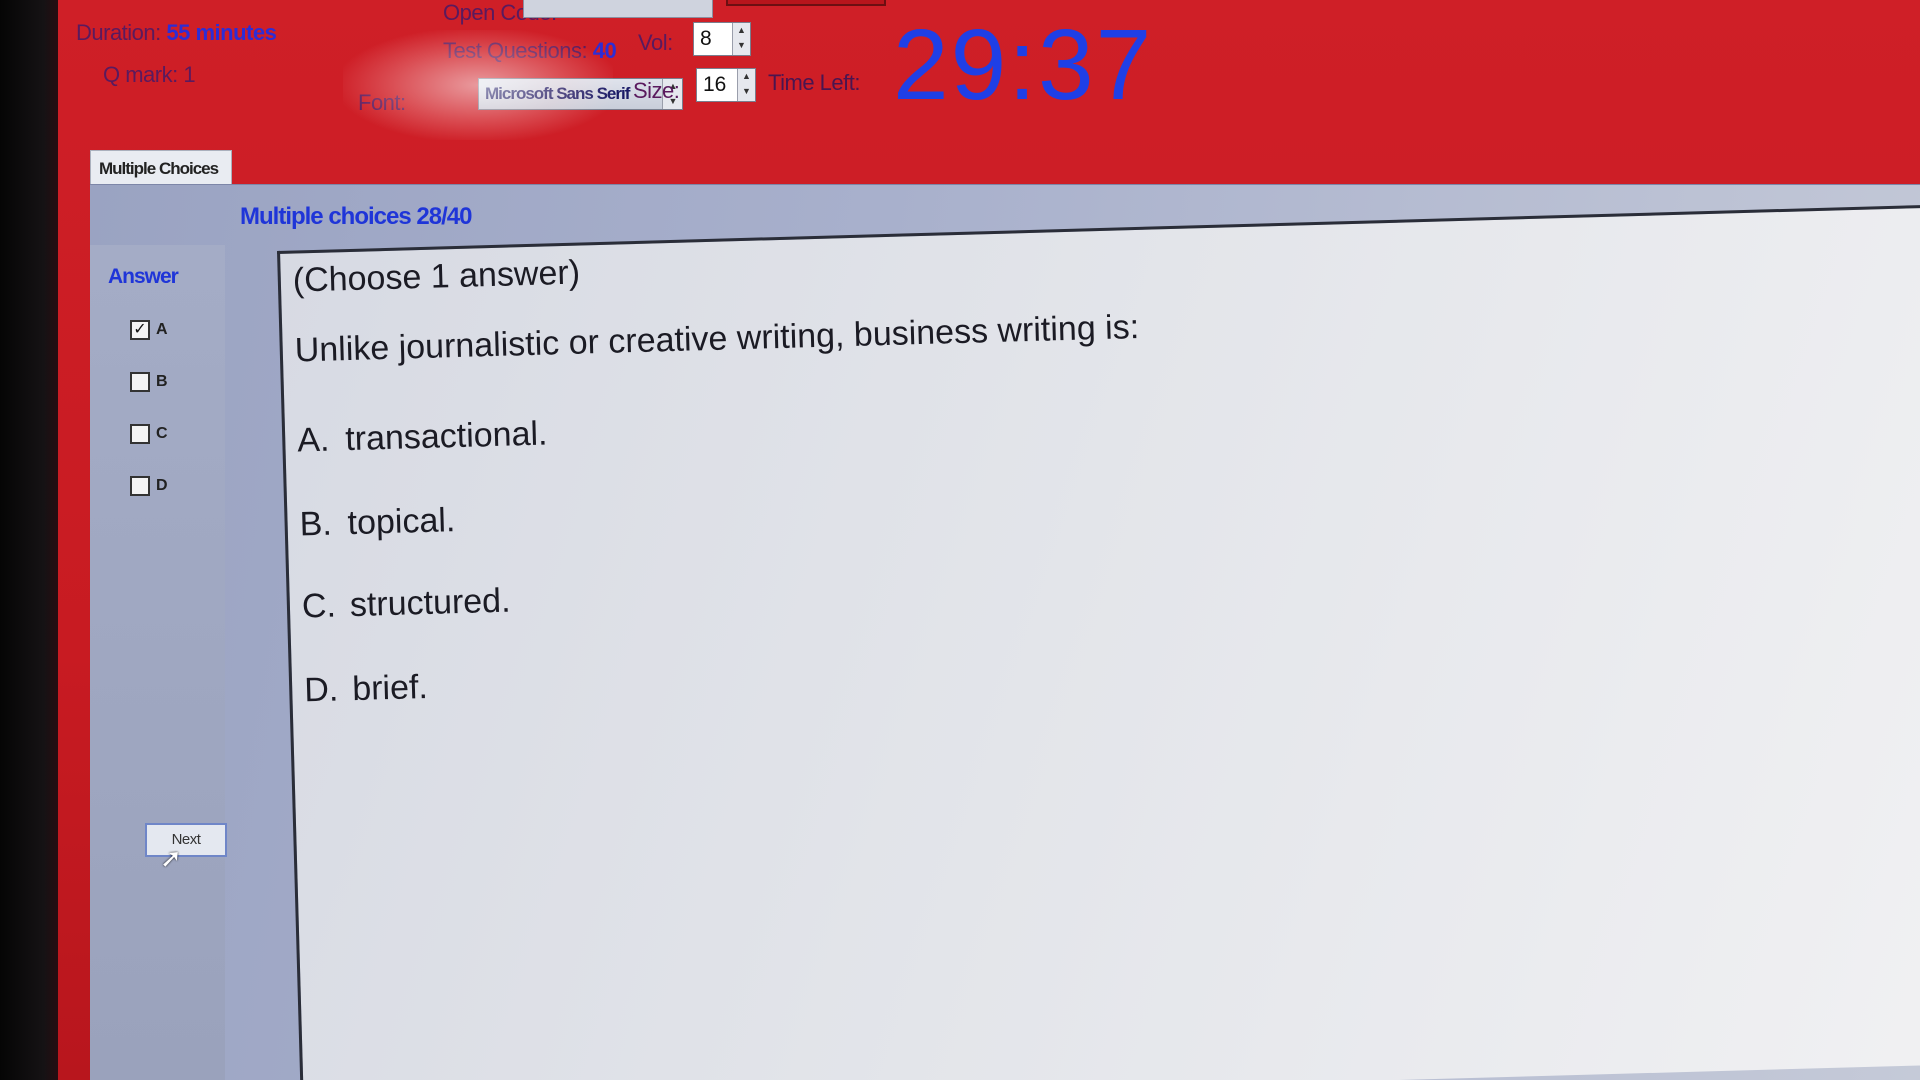 The image size is (1920, 1080). I want to click on option-a-letter: A., so click(313, 440).